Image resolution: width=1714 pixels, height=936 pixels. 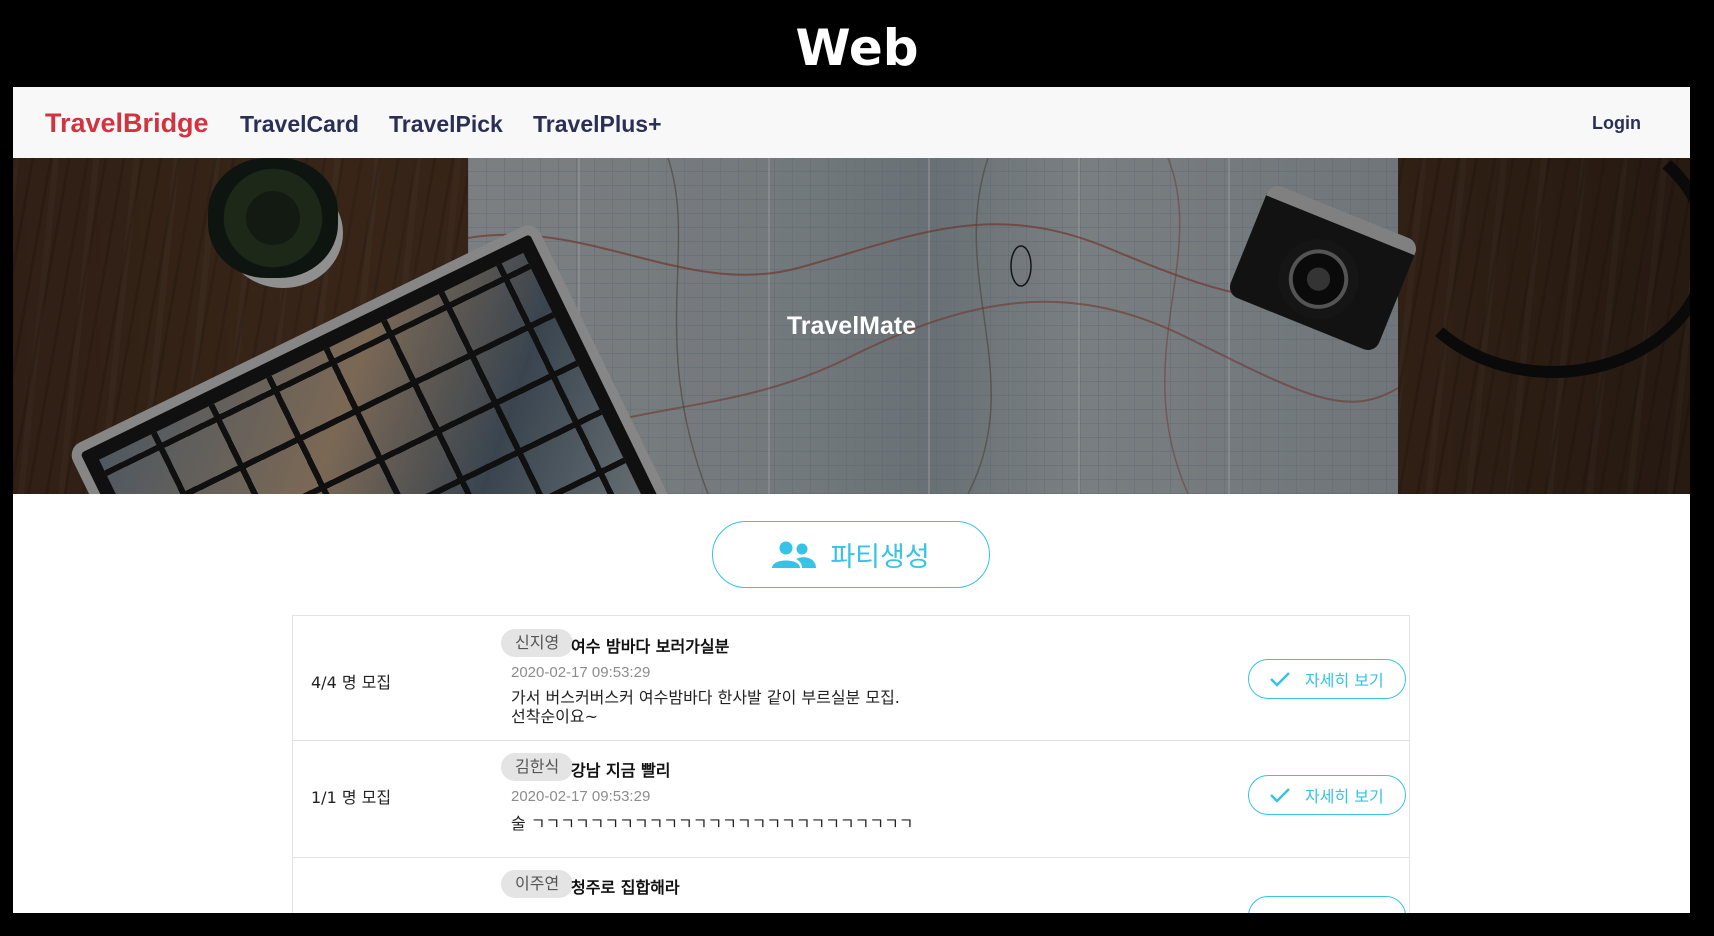 I want to click on author-badge: 이주연, so click(x=537, y=884).